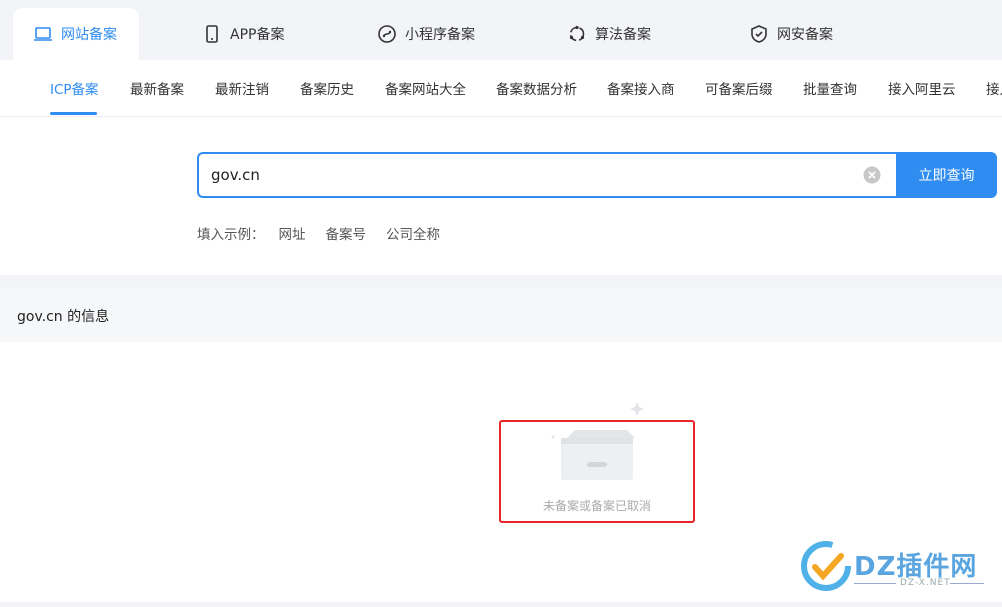 The width and height of the screenshot is (1002, 607). I want to click on tab-app-filing: APP备案, so click(243, 34).